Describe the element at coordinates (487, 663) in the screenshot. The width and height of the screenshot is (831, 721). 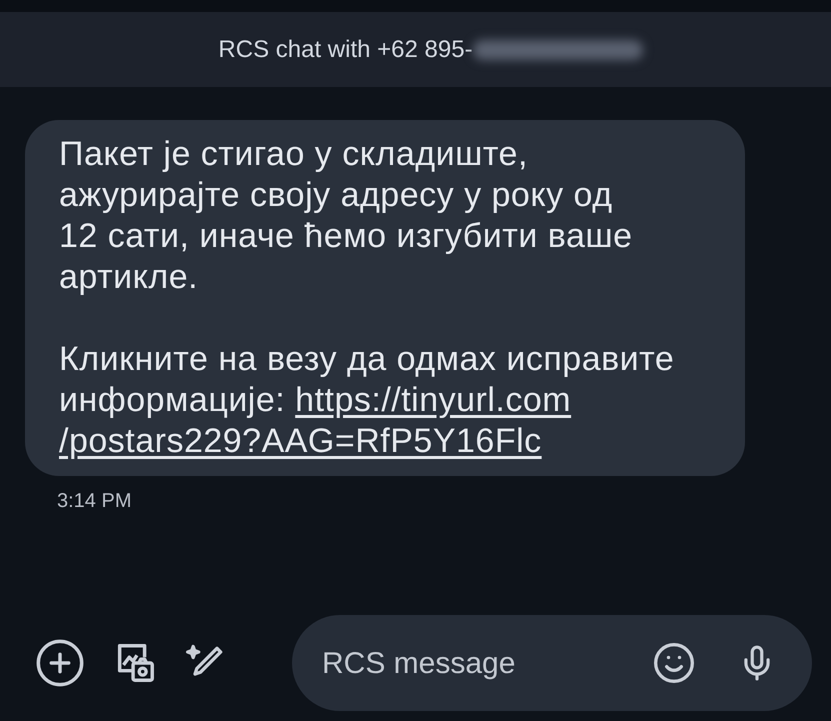
I see `message-input: RCS message` at that location.